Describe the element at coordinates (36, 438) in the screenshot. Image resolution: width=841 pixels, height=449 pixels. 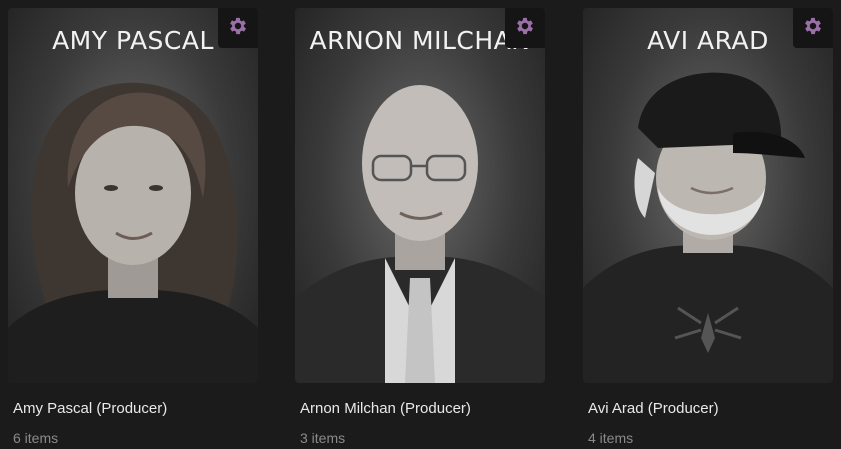
I see `card-subtitle: 6 items` at that location.